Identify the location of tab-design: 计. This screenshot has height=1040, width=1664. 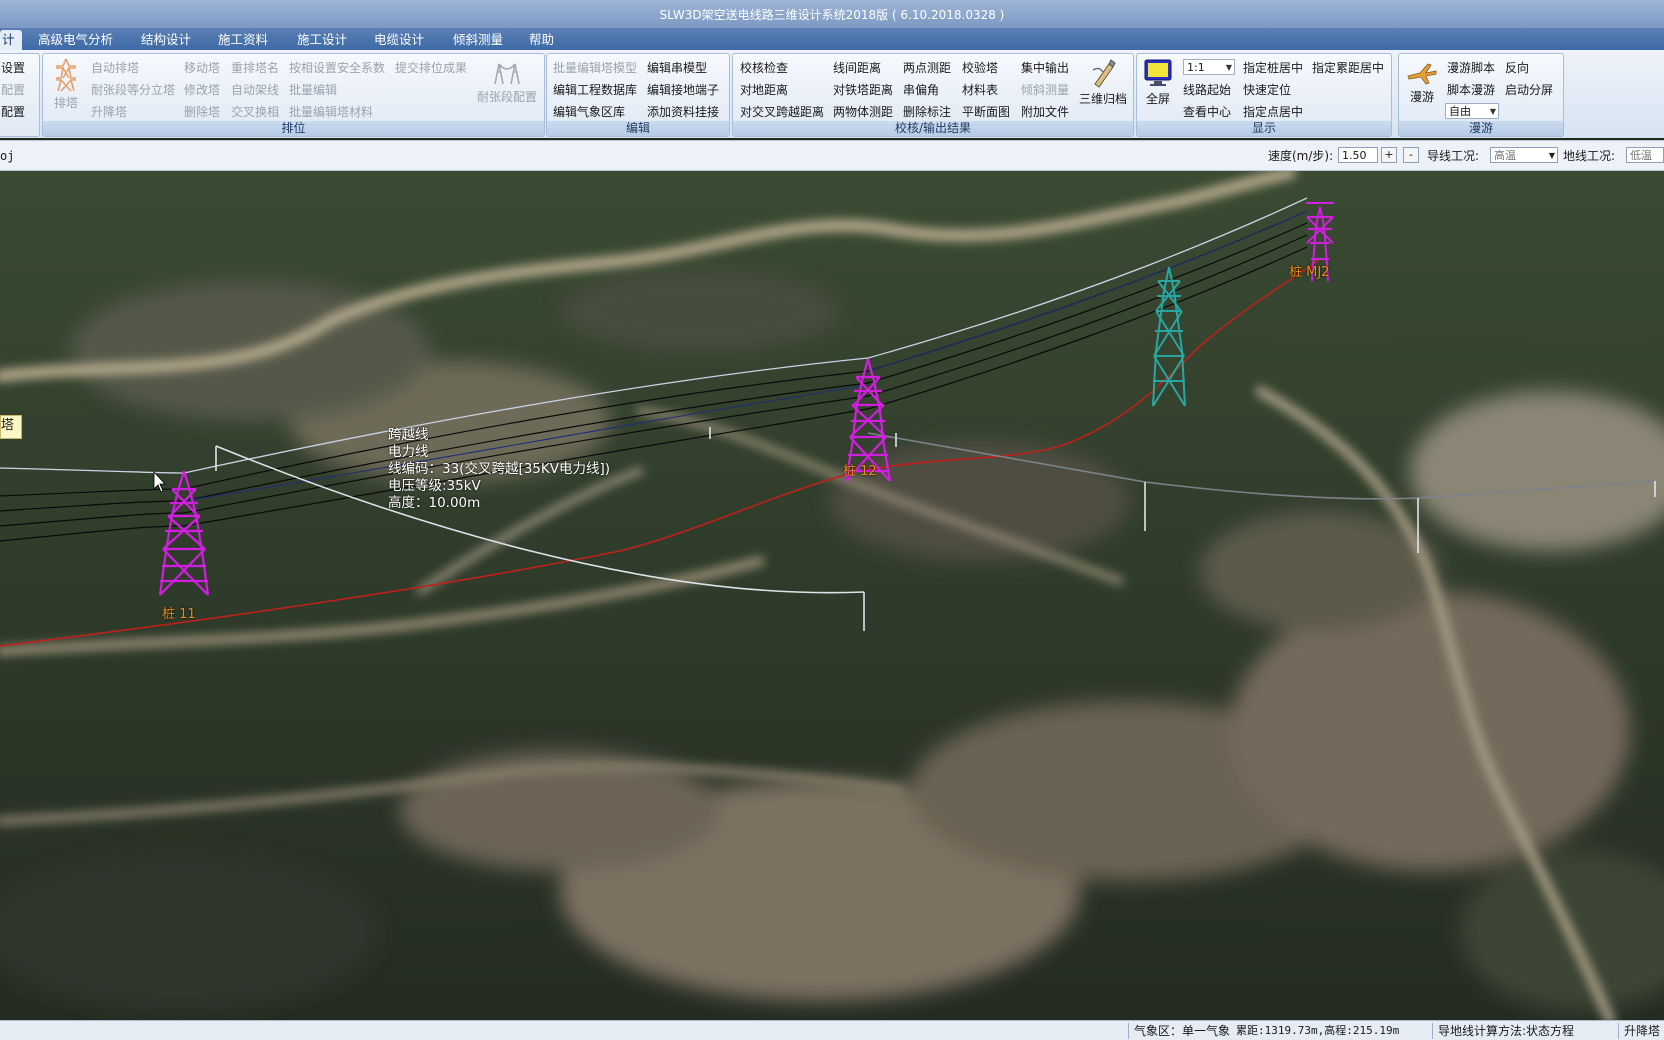
(11, 40).